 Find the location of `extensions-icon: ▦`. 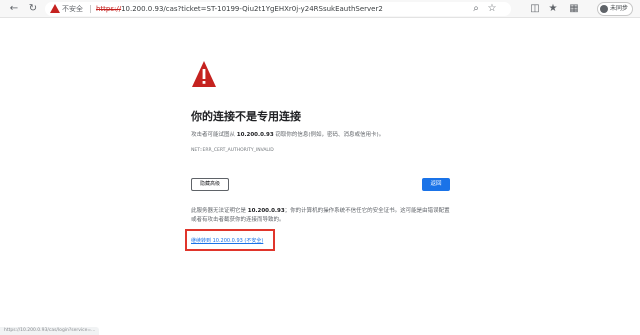

extensions-icon: ▦ is located at coordinates (574, 9).